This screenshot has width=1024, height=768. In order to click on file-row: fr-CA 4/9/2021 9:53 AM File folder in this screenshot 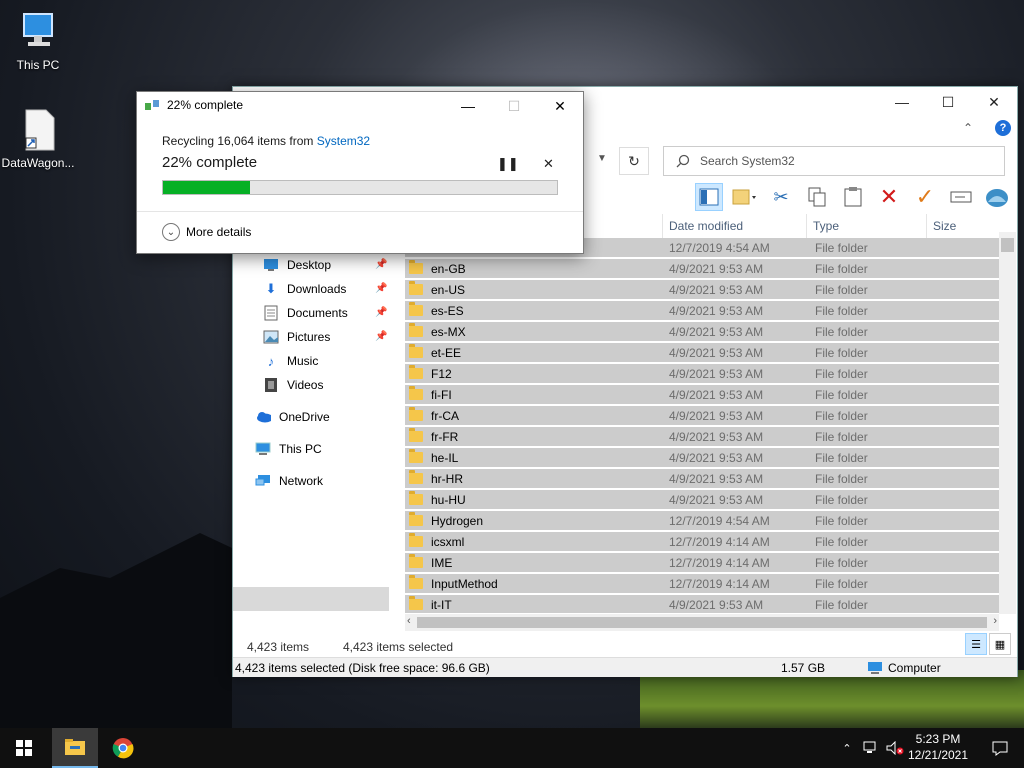, I will do `click(702, 416)`.